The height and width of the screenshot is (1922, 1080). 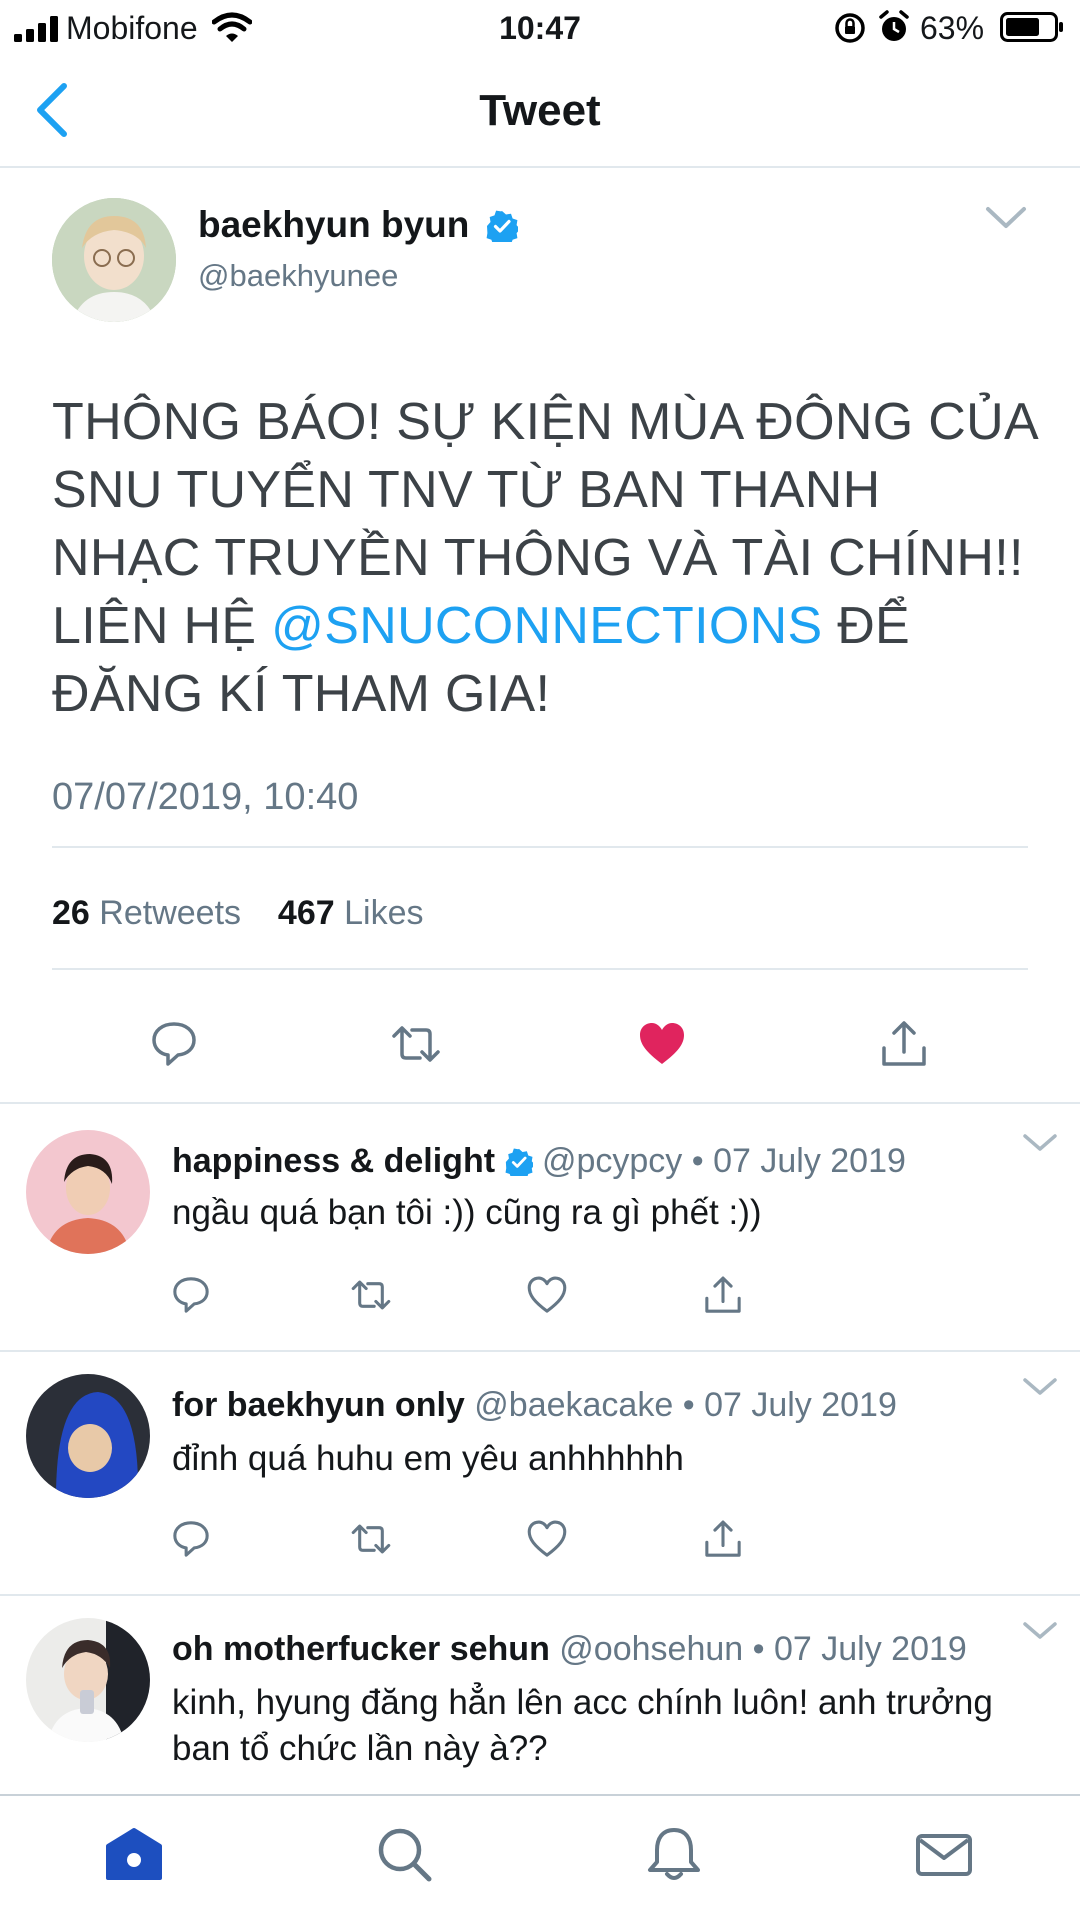 I want to click on clock-time: 10:47, so click(x=540, y=28).